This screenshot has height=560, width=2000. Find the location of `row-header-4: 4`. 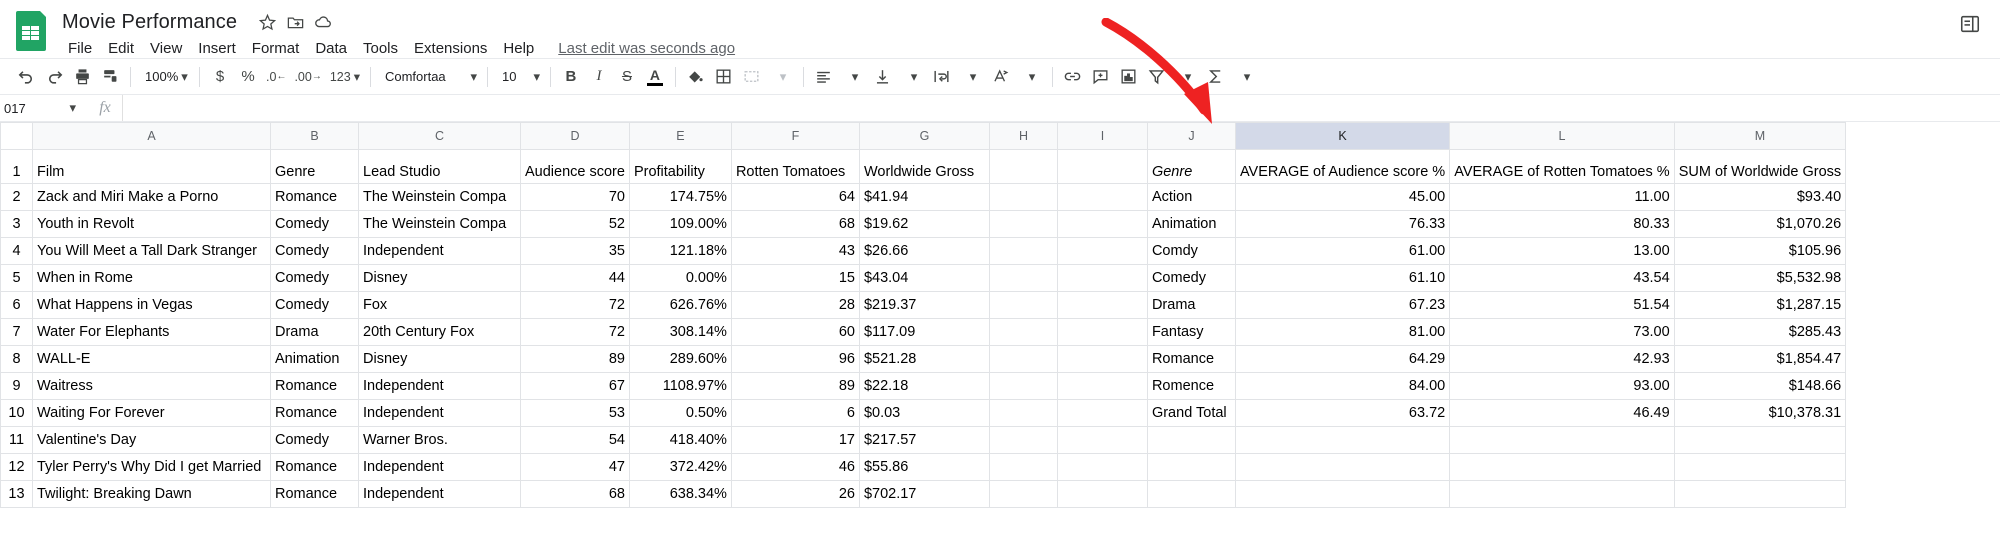

row-header-4: 4 is located at coordinates (16, 251).